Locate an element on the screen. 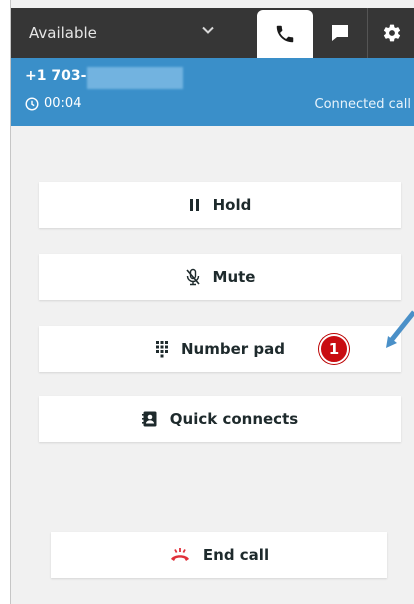  callout-arrow is located at coordinates (400, 329).